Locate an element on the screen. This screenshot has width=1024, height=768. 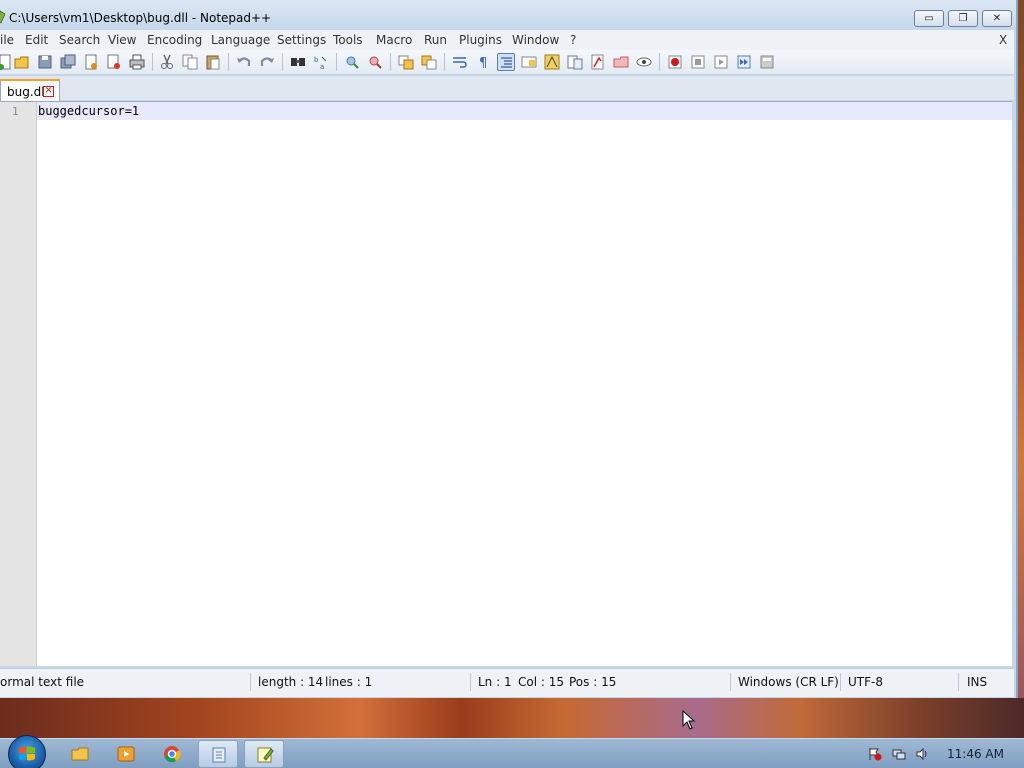
status-pos: Pos : 15 is located at coordinates (593, 682).